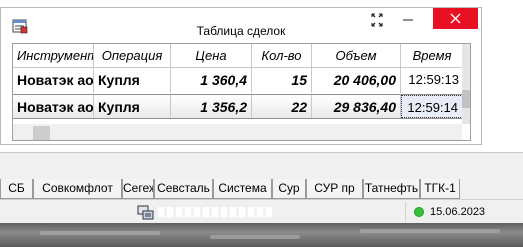 The width and height of the screenshot is (523, 247). Describe the element at coordinates (145, 212) in the screenshot. I see `connection-icon` at that location.